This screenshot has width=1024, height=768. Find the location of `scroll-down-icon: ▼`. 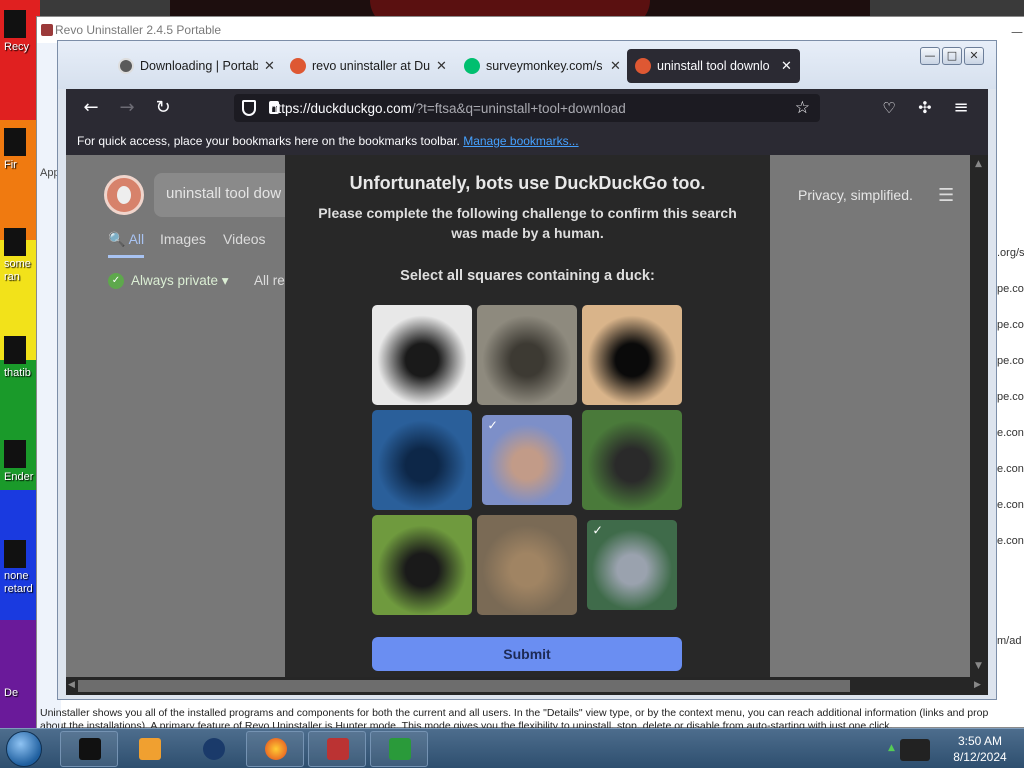

scroll-down-icon: ▼ is located at coordinates (978, 666).